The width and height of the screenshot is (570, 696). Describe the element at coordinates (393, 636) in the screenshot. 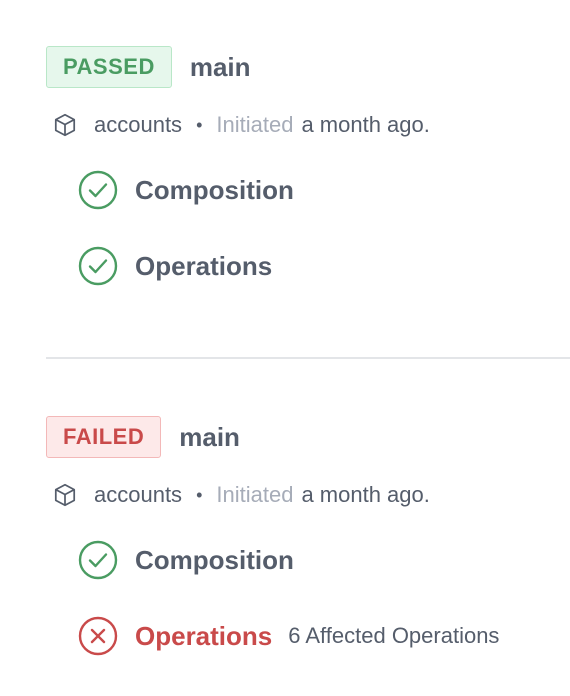

I see `affected-operations-count: 6 Affected Operations` at that location.